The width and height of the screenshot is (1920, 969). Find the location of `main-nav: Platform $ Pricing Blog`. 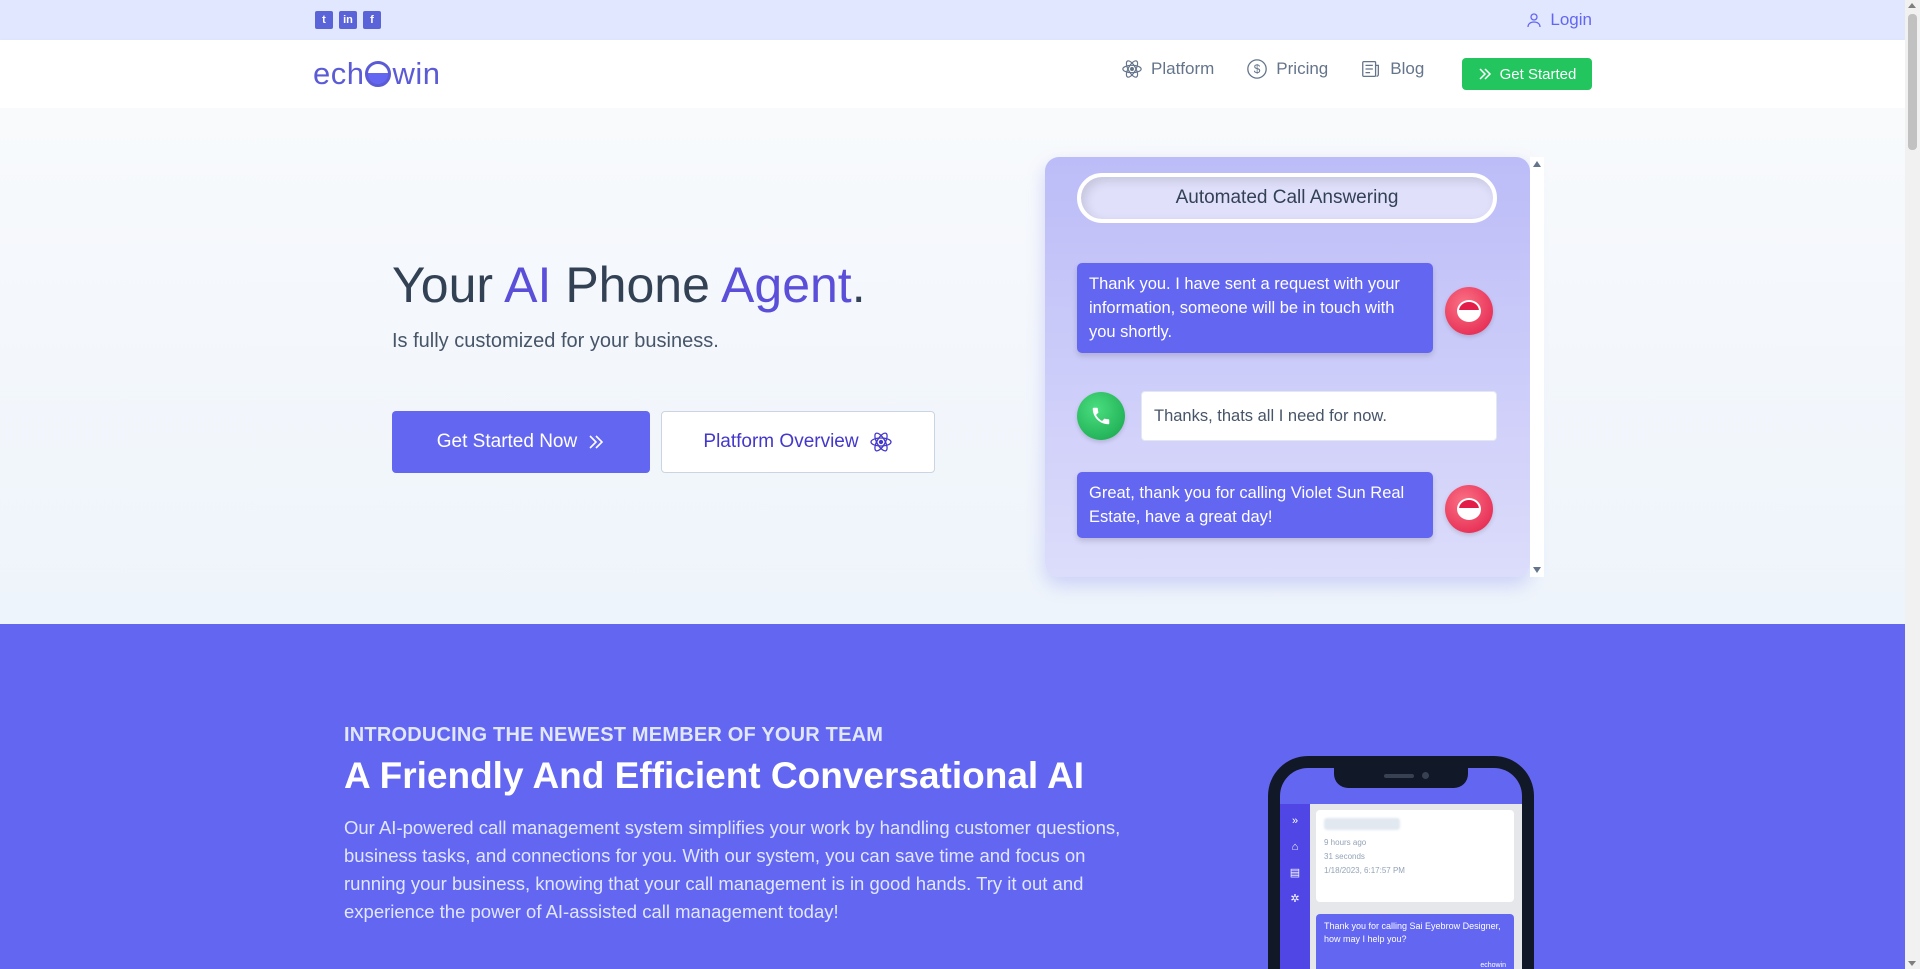

main-nav: Platform $ Pricing Blog is located at coordinates (1272, 69).